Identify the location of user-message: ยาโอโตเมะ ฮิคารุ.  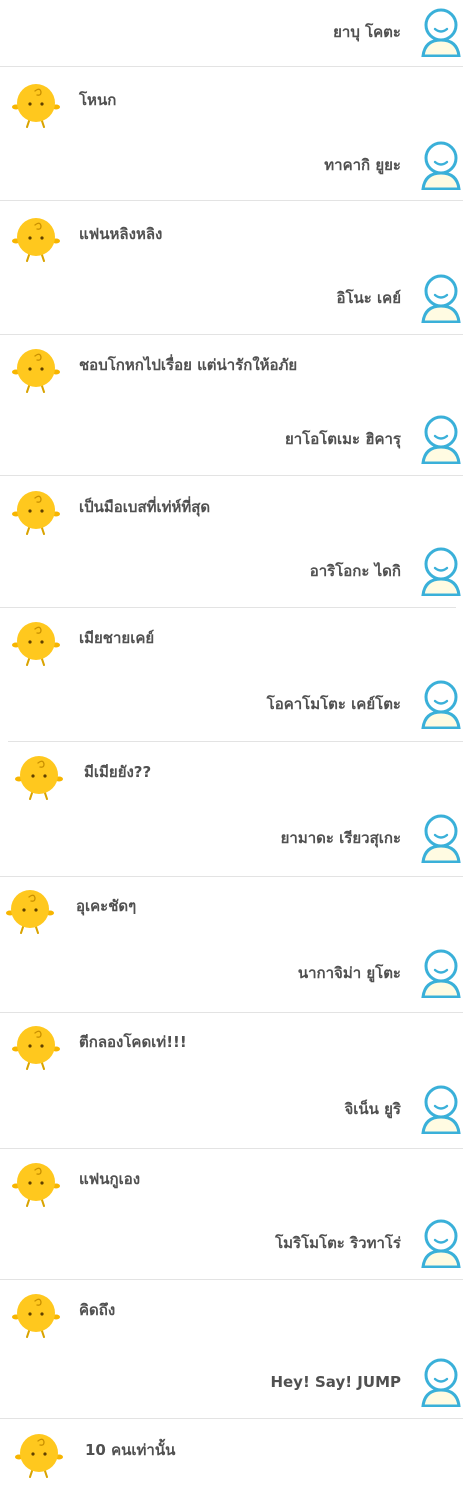
(231, 439).